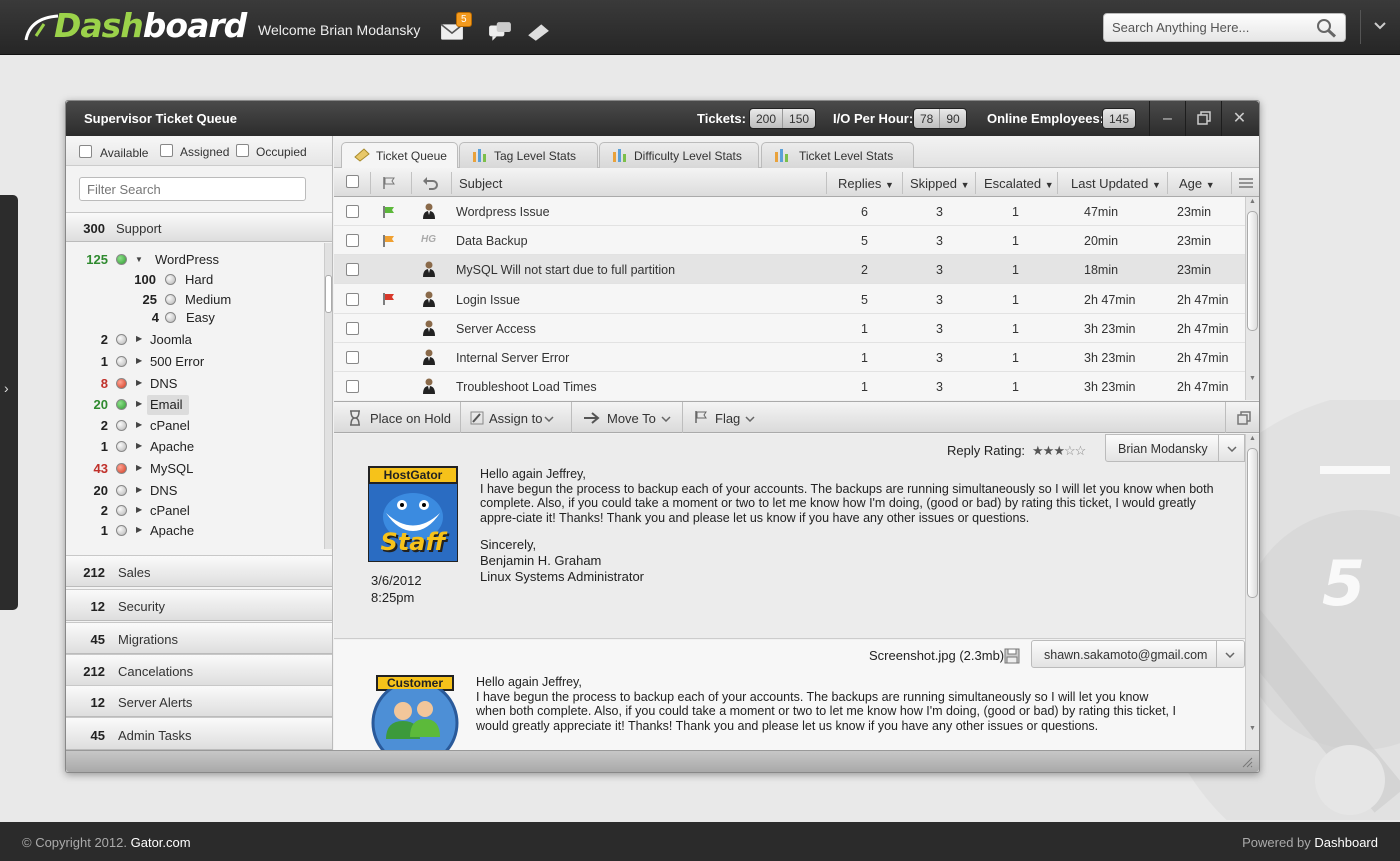  Describe the element at coordinates (389, 212) in the screenshot. I see `green-flag-icon` at that location.